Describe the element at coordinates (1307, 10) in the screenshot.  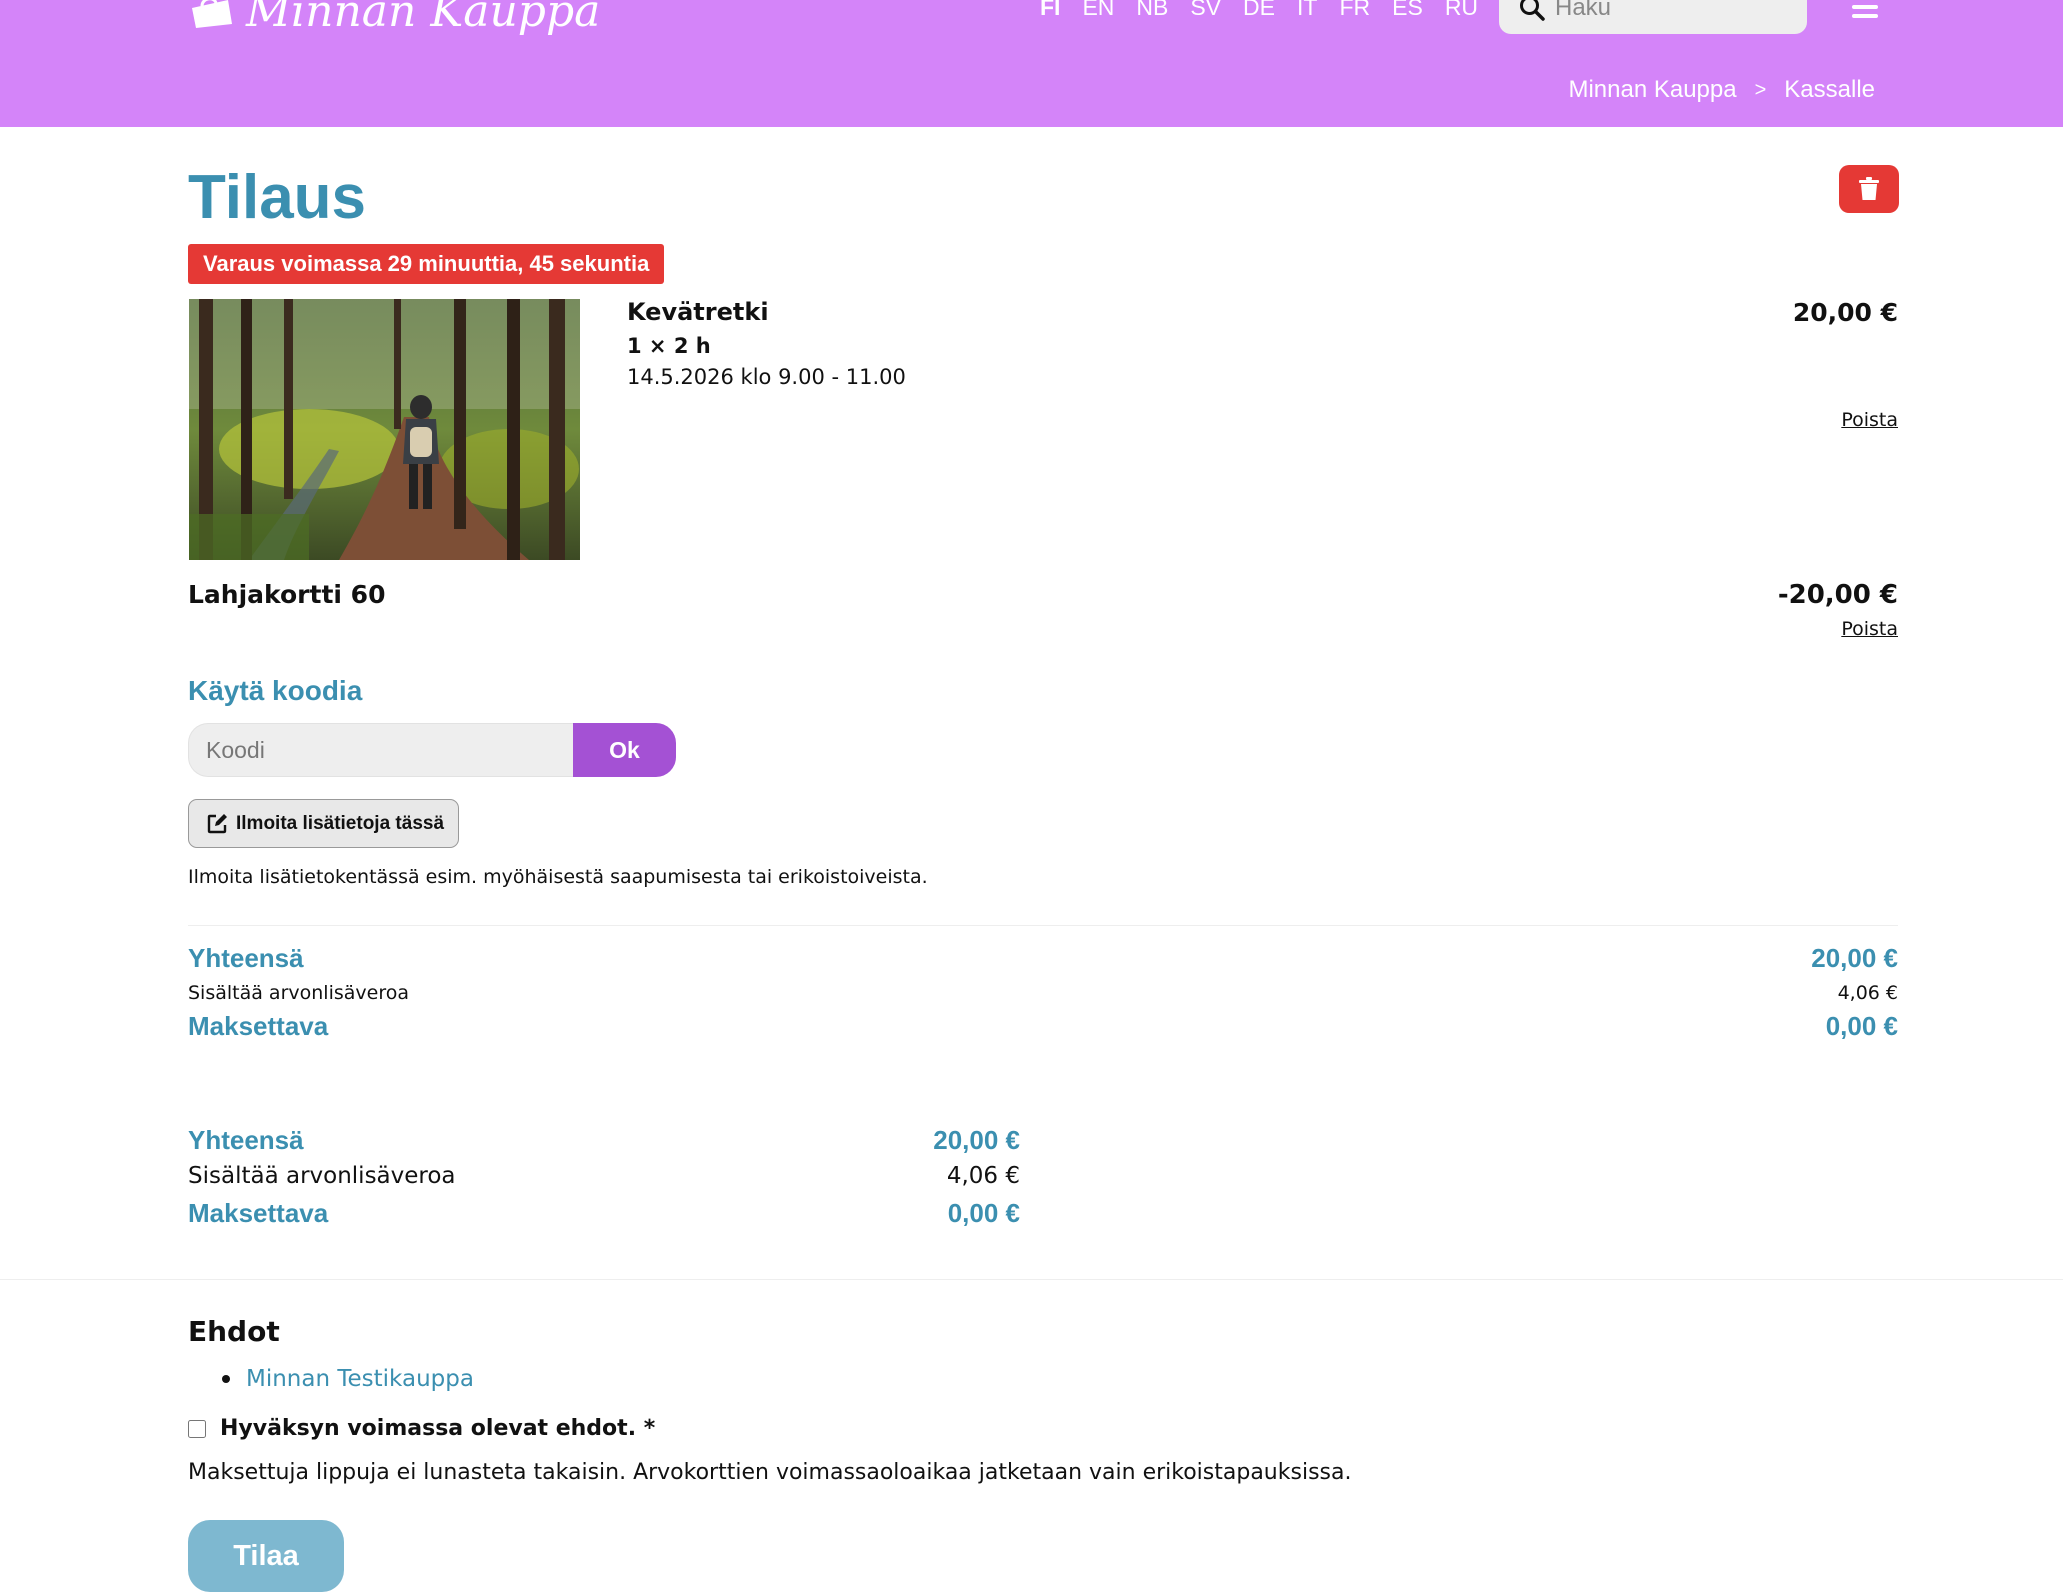
I see `lang-it: IT` at that location.